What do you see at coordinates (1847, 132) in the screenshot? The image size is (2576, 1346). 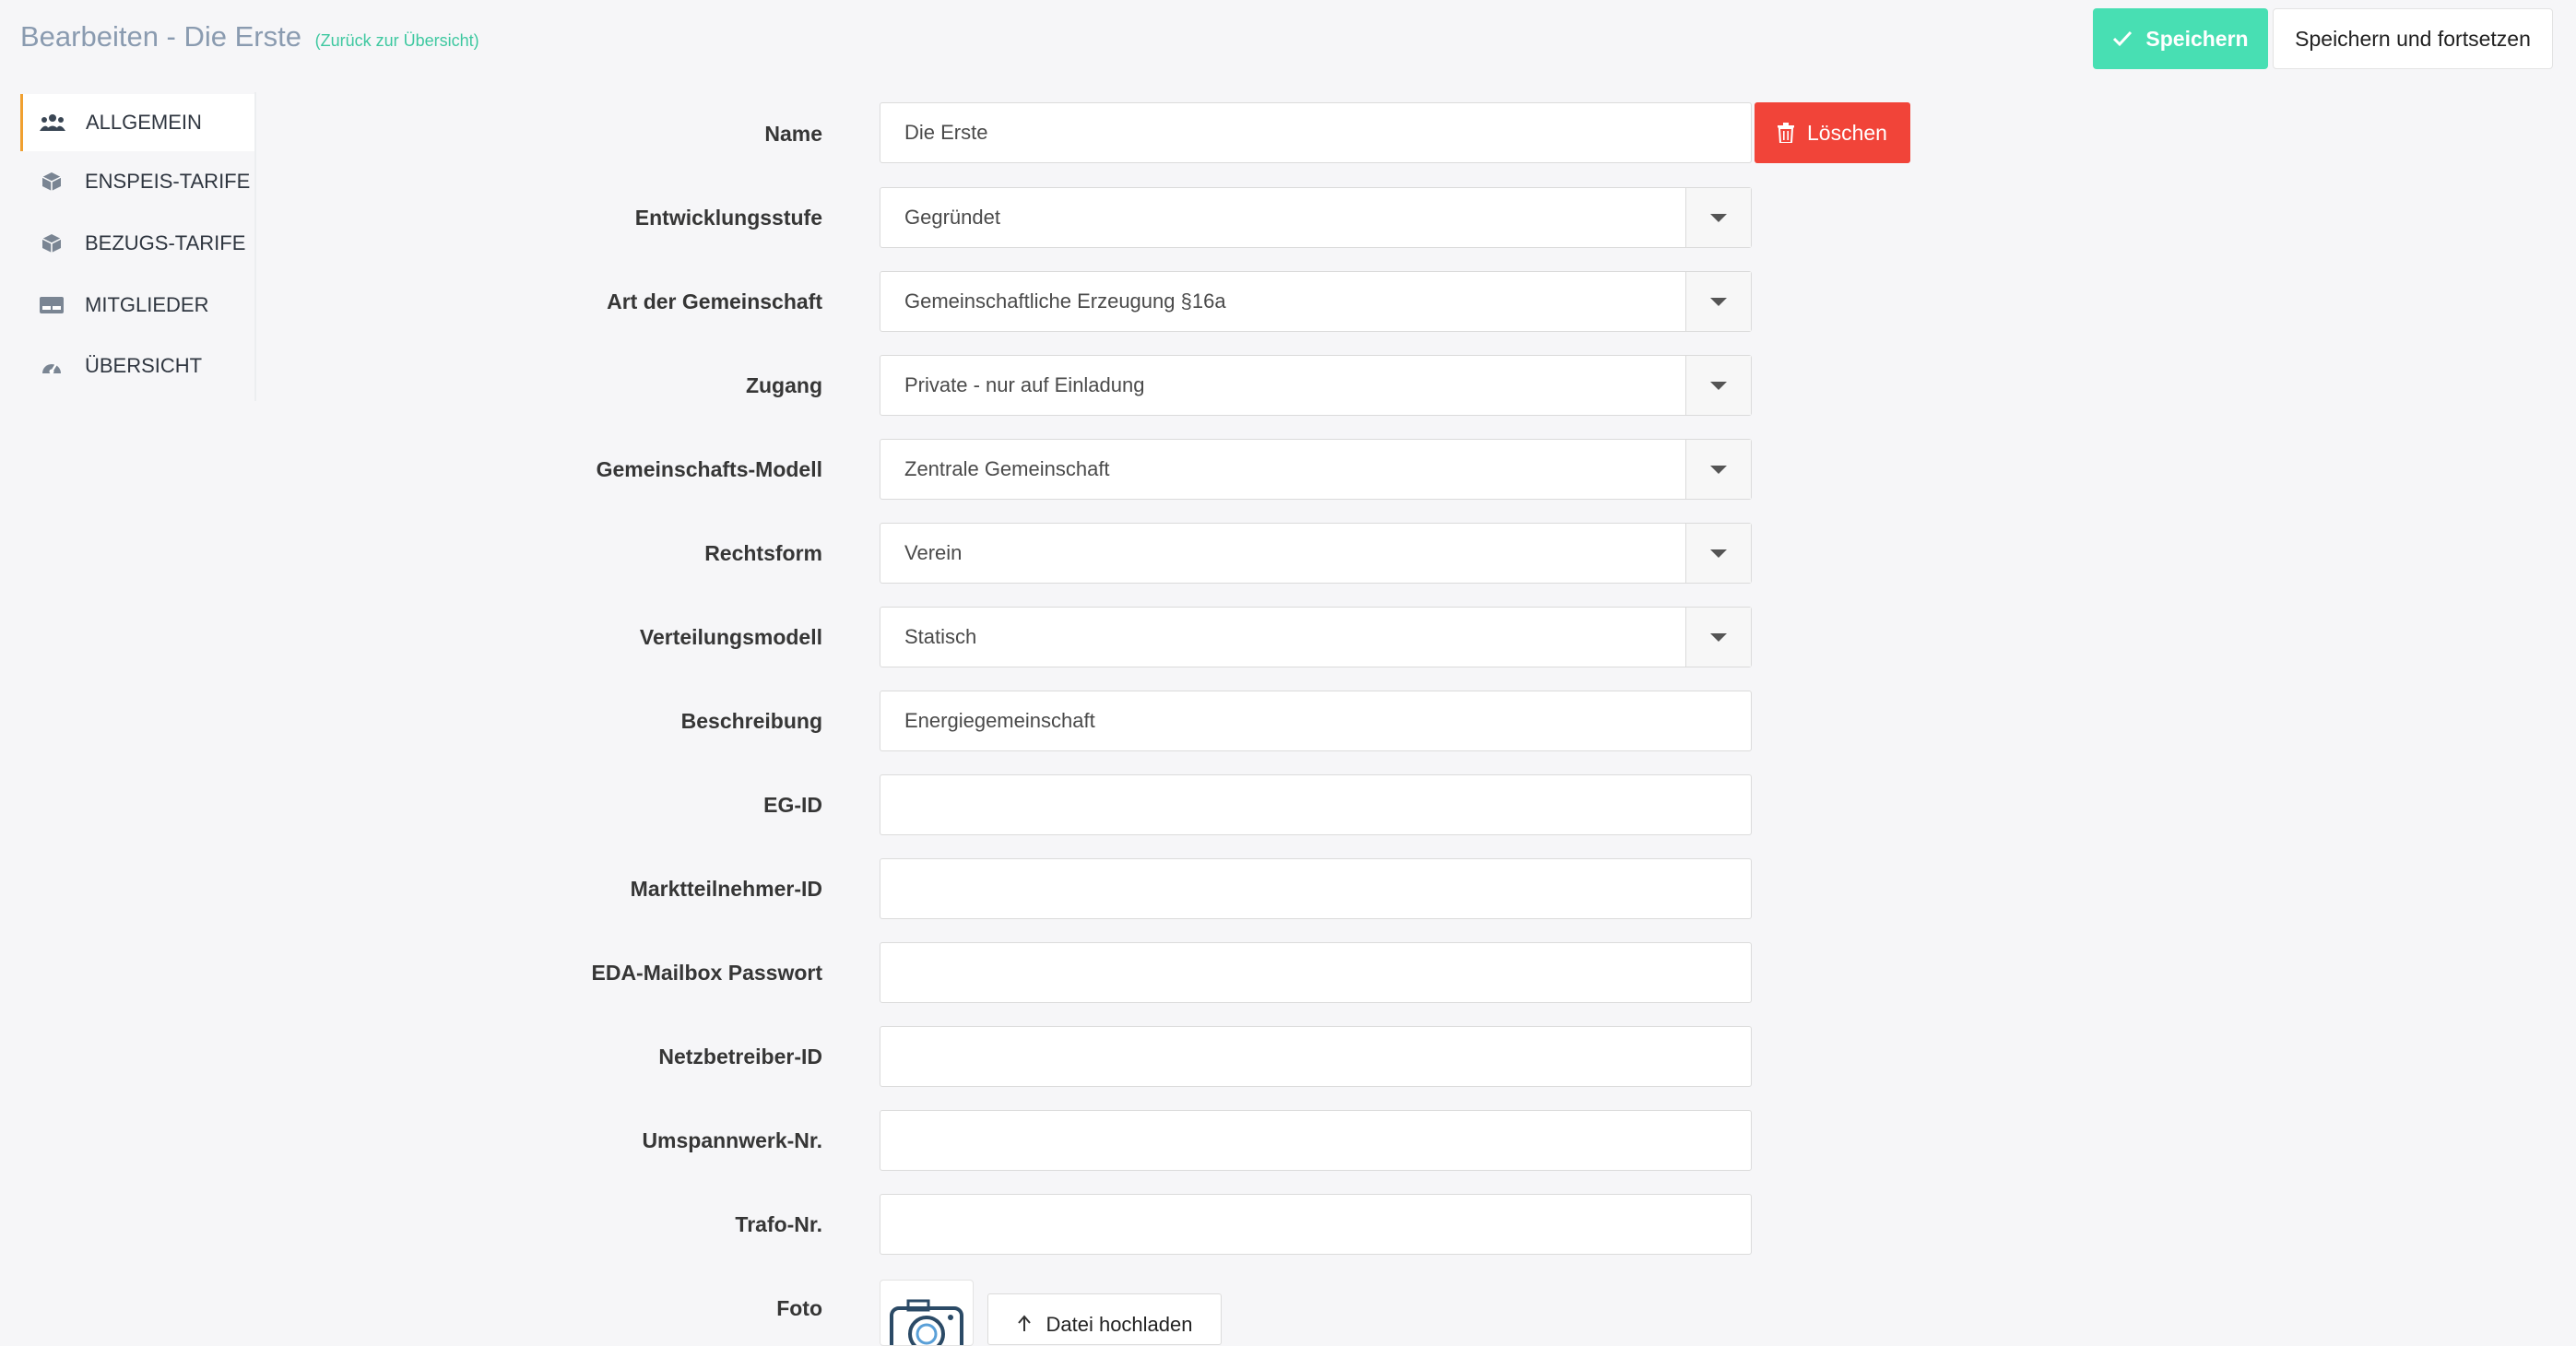 I see `delete-button-label: Löschen` at bounding box center [1847, 132].